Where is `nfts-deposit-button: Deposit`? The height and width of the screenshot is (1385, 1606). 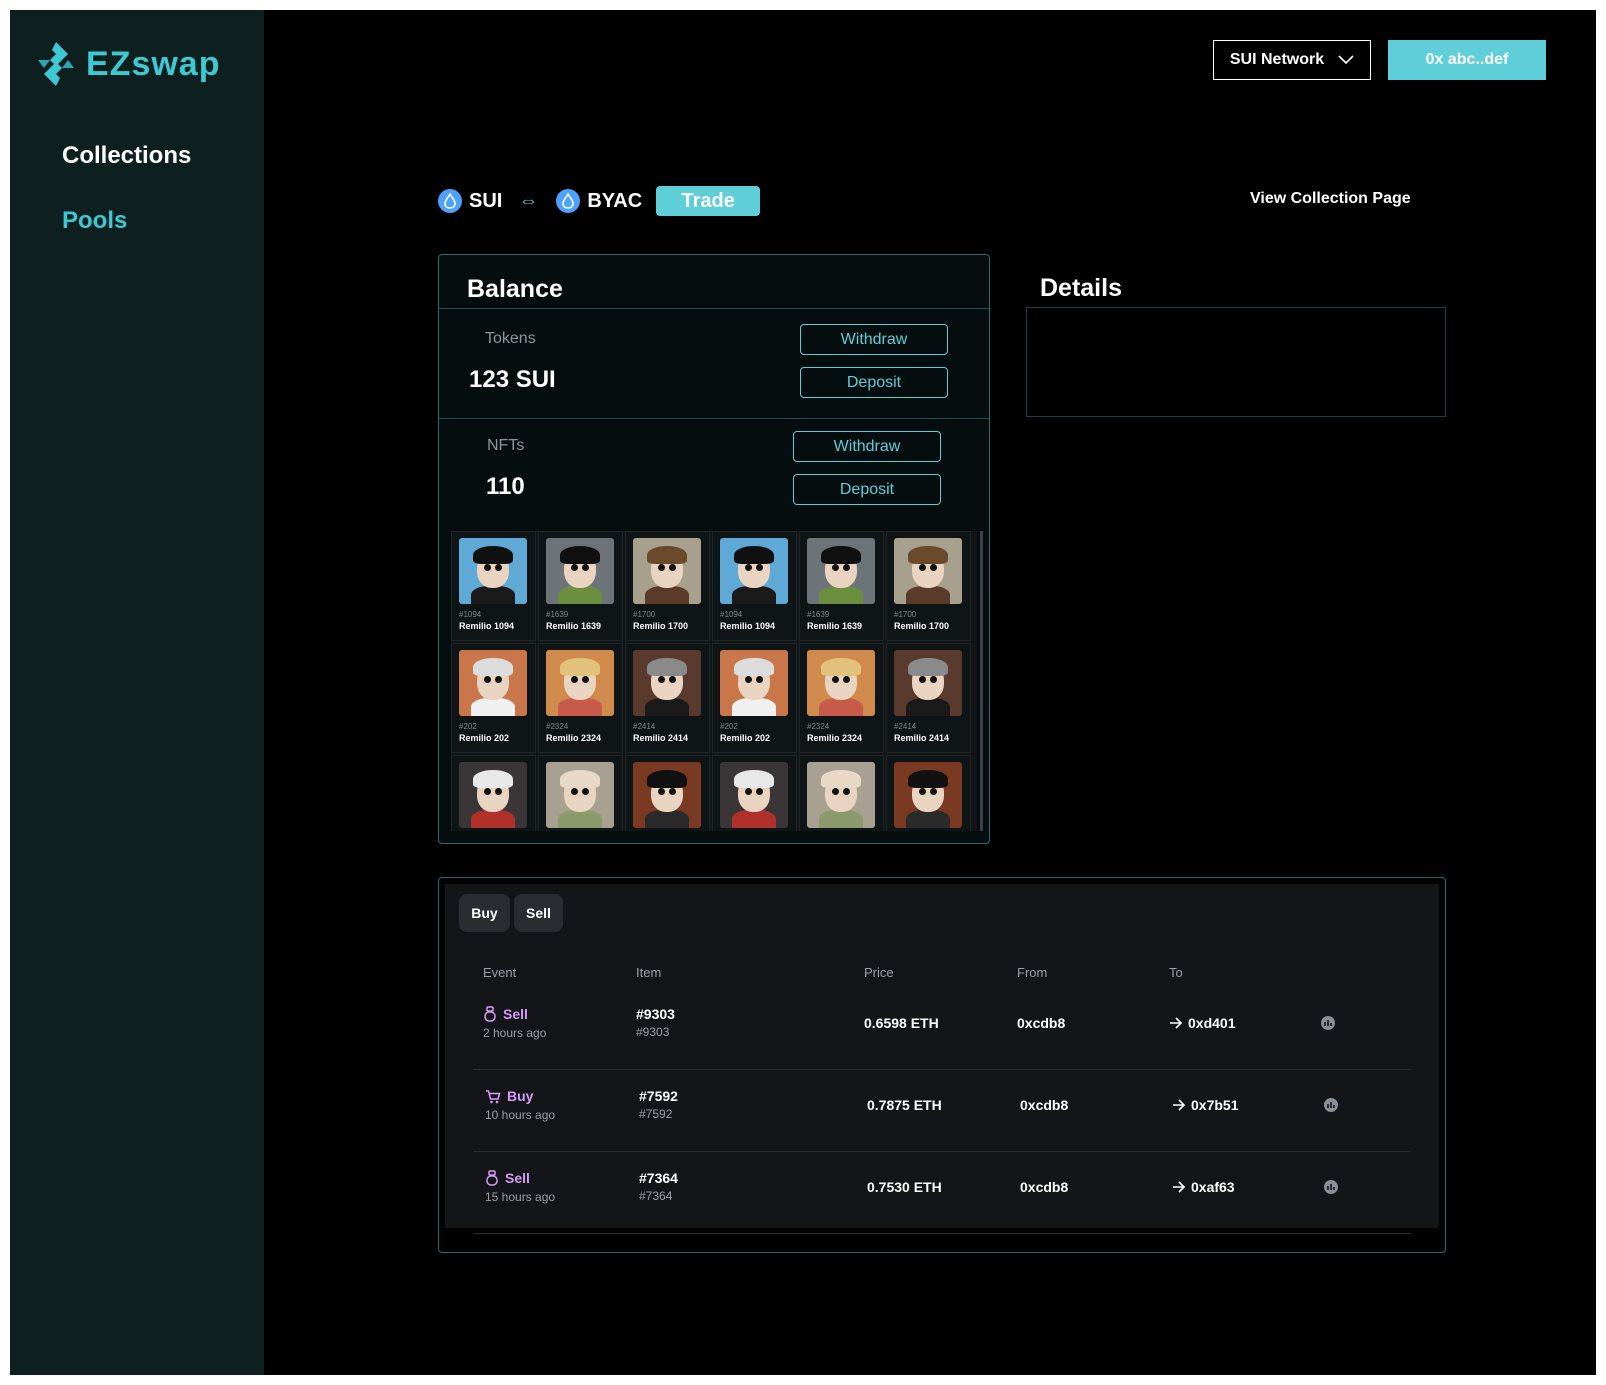
nfts-deposit-button: Deposit is located at coordinates (867, 489).